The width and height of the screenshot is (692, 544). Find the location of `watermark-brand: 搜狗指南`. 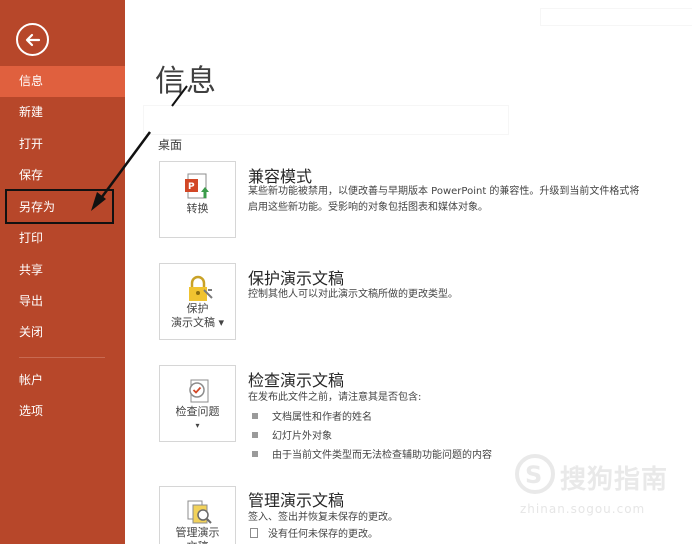

watermark-brand: 搜狗指南 is located at coordinates (614, 480).